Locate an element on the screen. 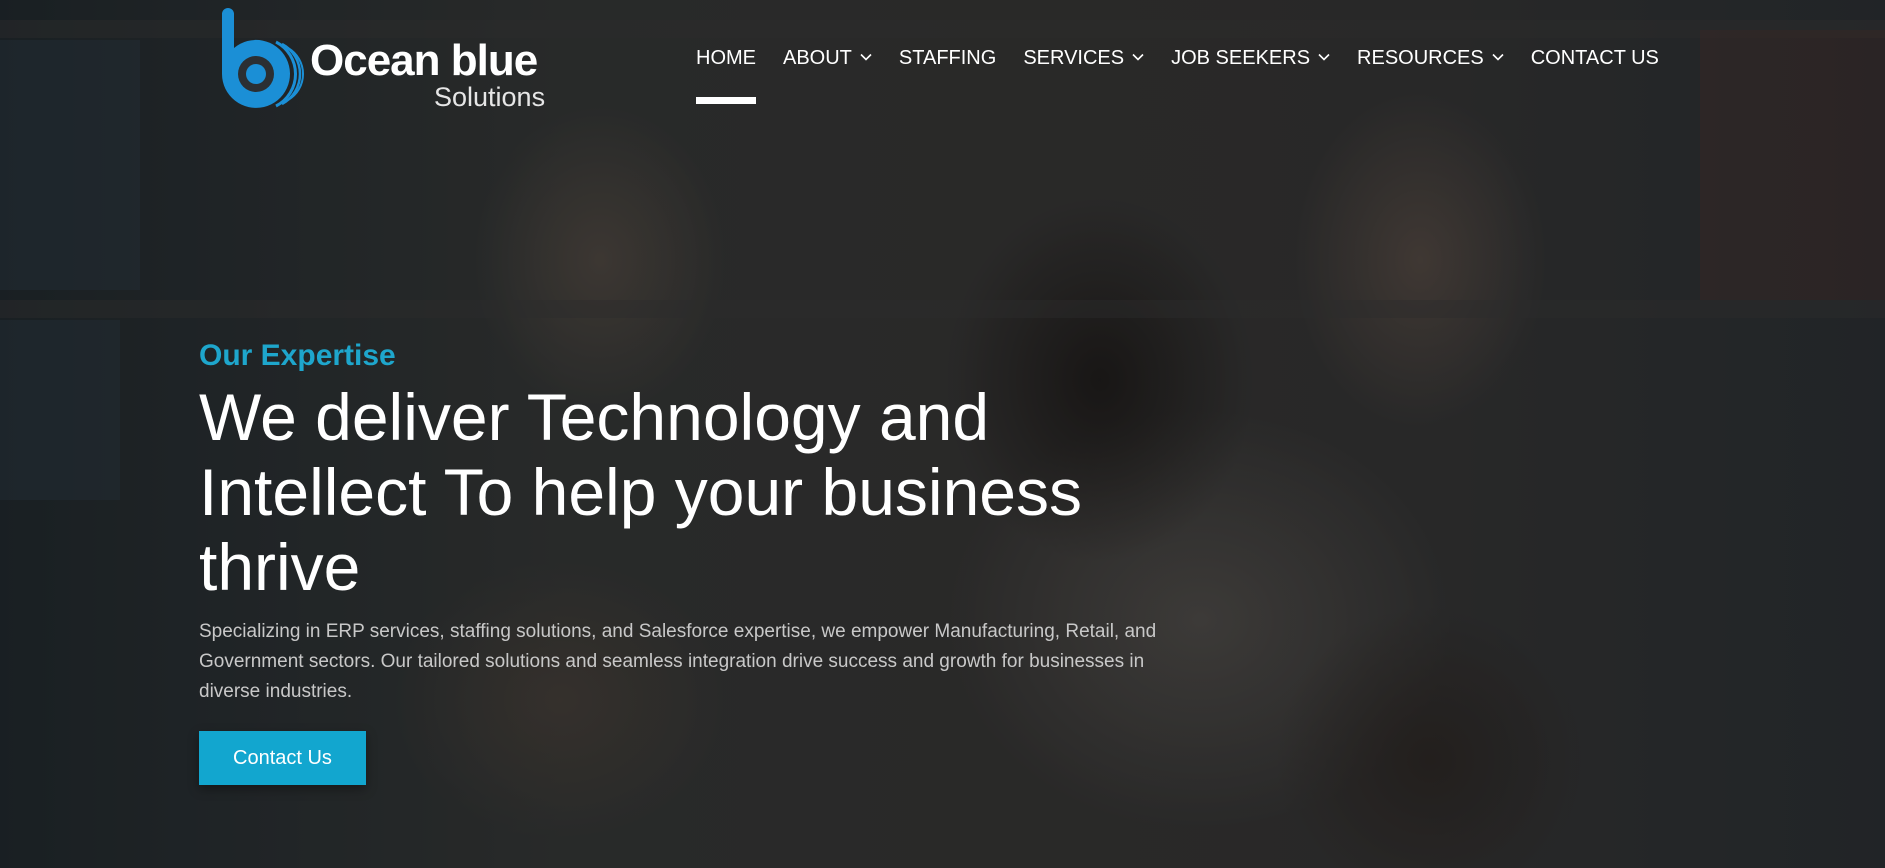 The width and height of the screenshot is (1885, 868). nav-item-label: CONTACT US is located at coordinates (1594, 57).